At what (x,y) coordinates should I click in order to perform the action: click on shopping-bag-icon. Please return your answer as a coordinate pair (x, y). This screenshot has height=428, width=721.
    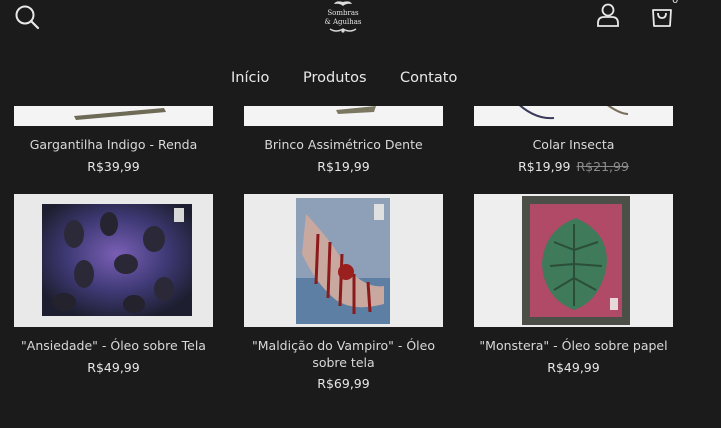
    Looking at the image, I should click on (662, 18).